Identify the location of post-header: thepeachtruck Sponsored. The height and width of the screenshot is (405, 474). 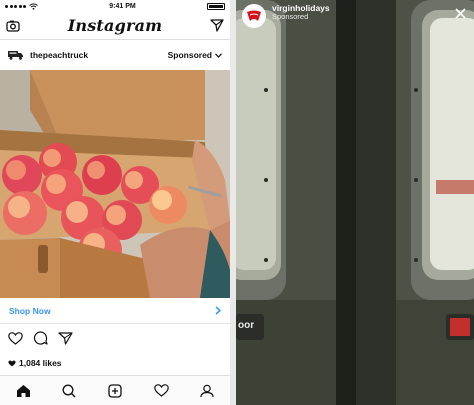
(115, 55).